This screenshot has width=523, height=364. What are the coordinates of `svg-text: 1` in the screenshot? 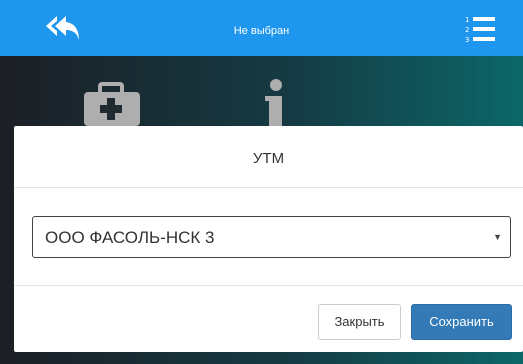 It's located at (467, 20).